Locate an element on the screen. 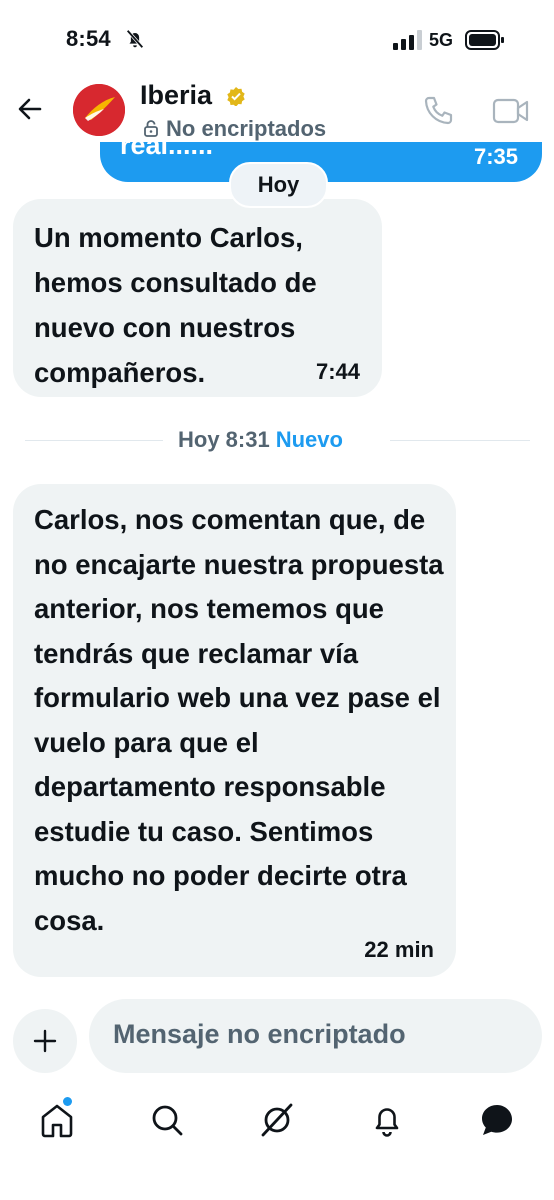 This screenshot has width=554, height=1200. message-time: 22 min is located at coordinates (399, 949).